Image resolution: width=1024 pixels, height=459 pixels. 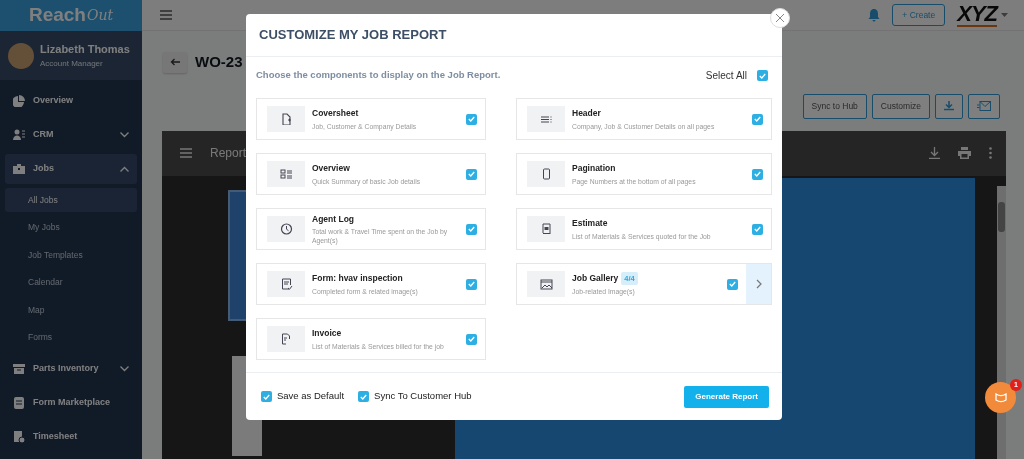 I want to click on sidebar-subitem: Forms, so click(x=71, y=338).